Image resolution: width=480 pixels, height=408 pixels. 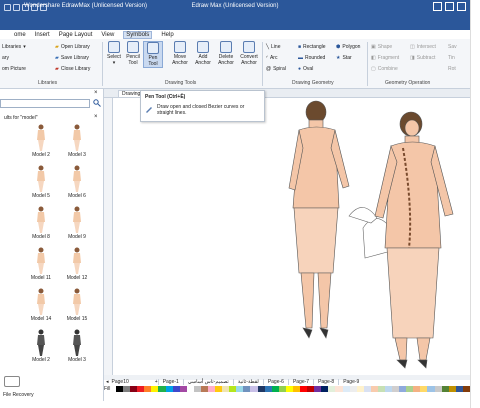 What do you see at coordinates (344, 58) in the screenshot?
I see `star-button: ★ Star` at bounding box center [344, 58].